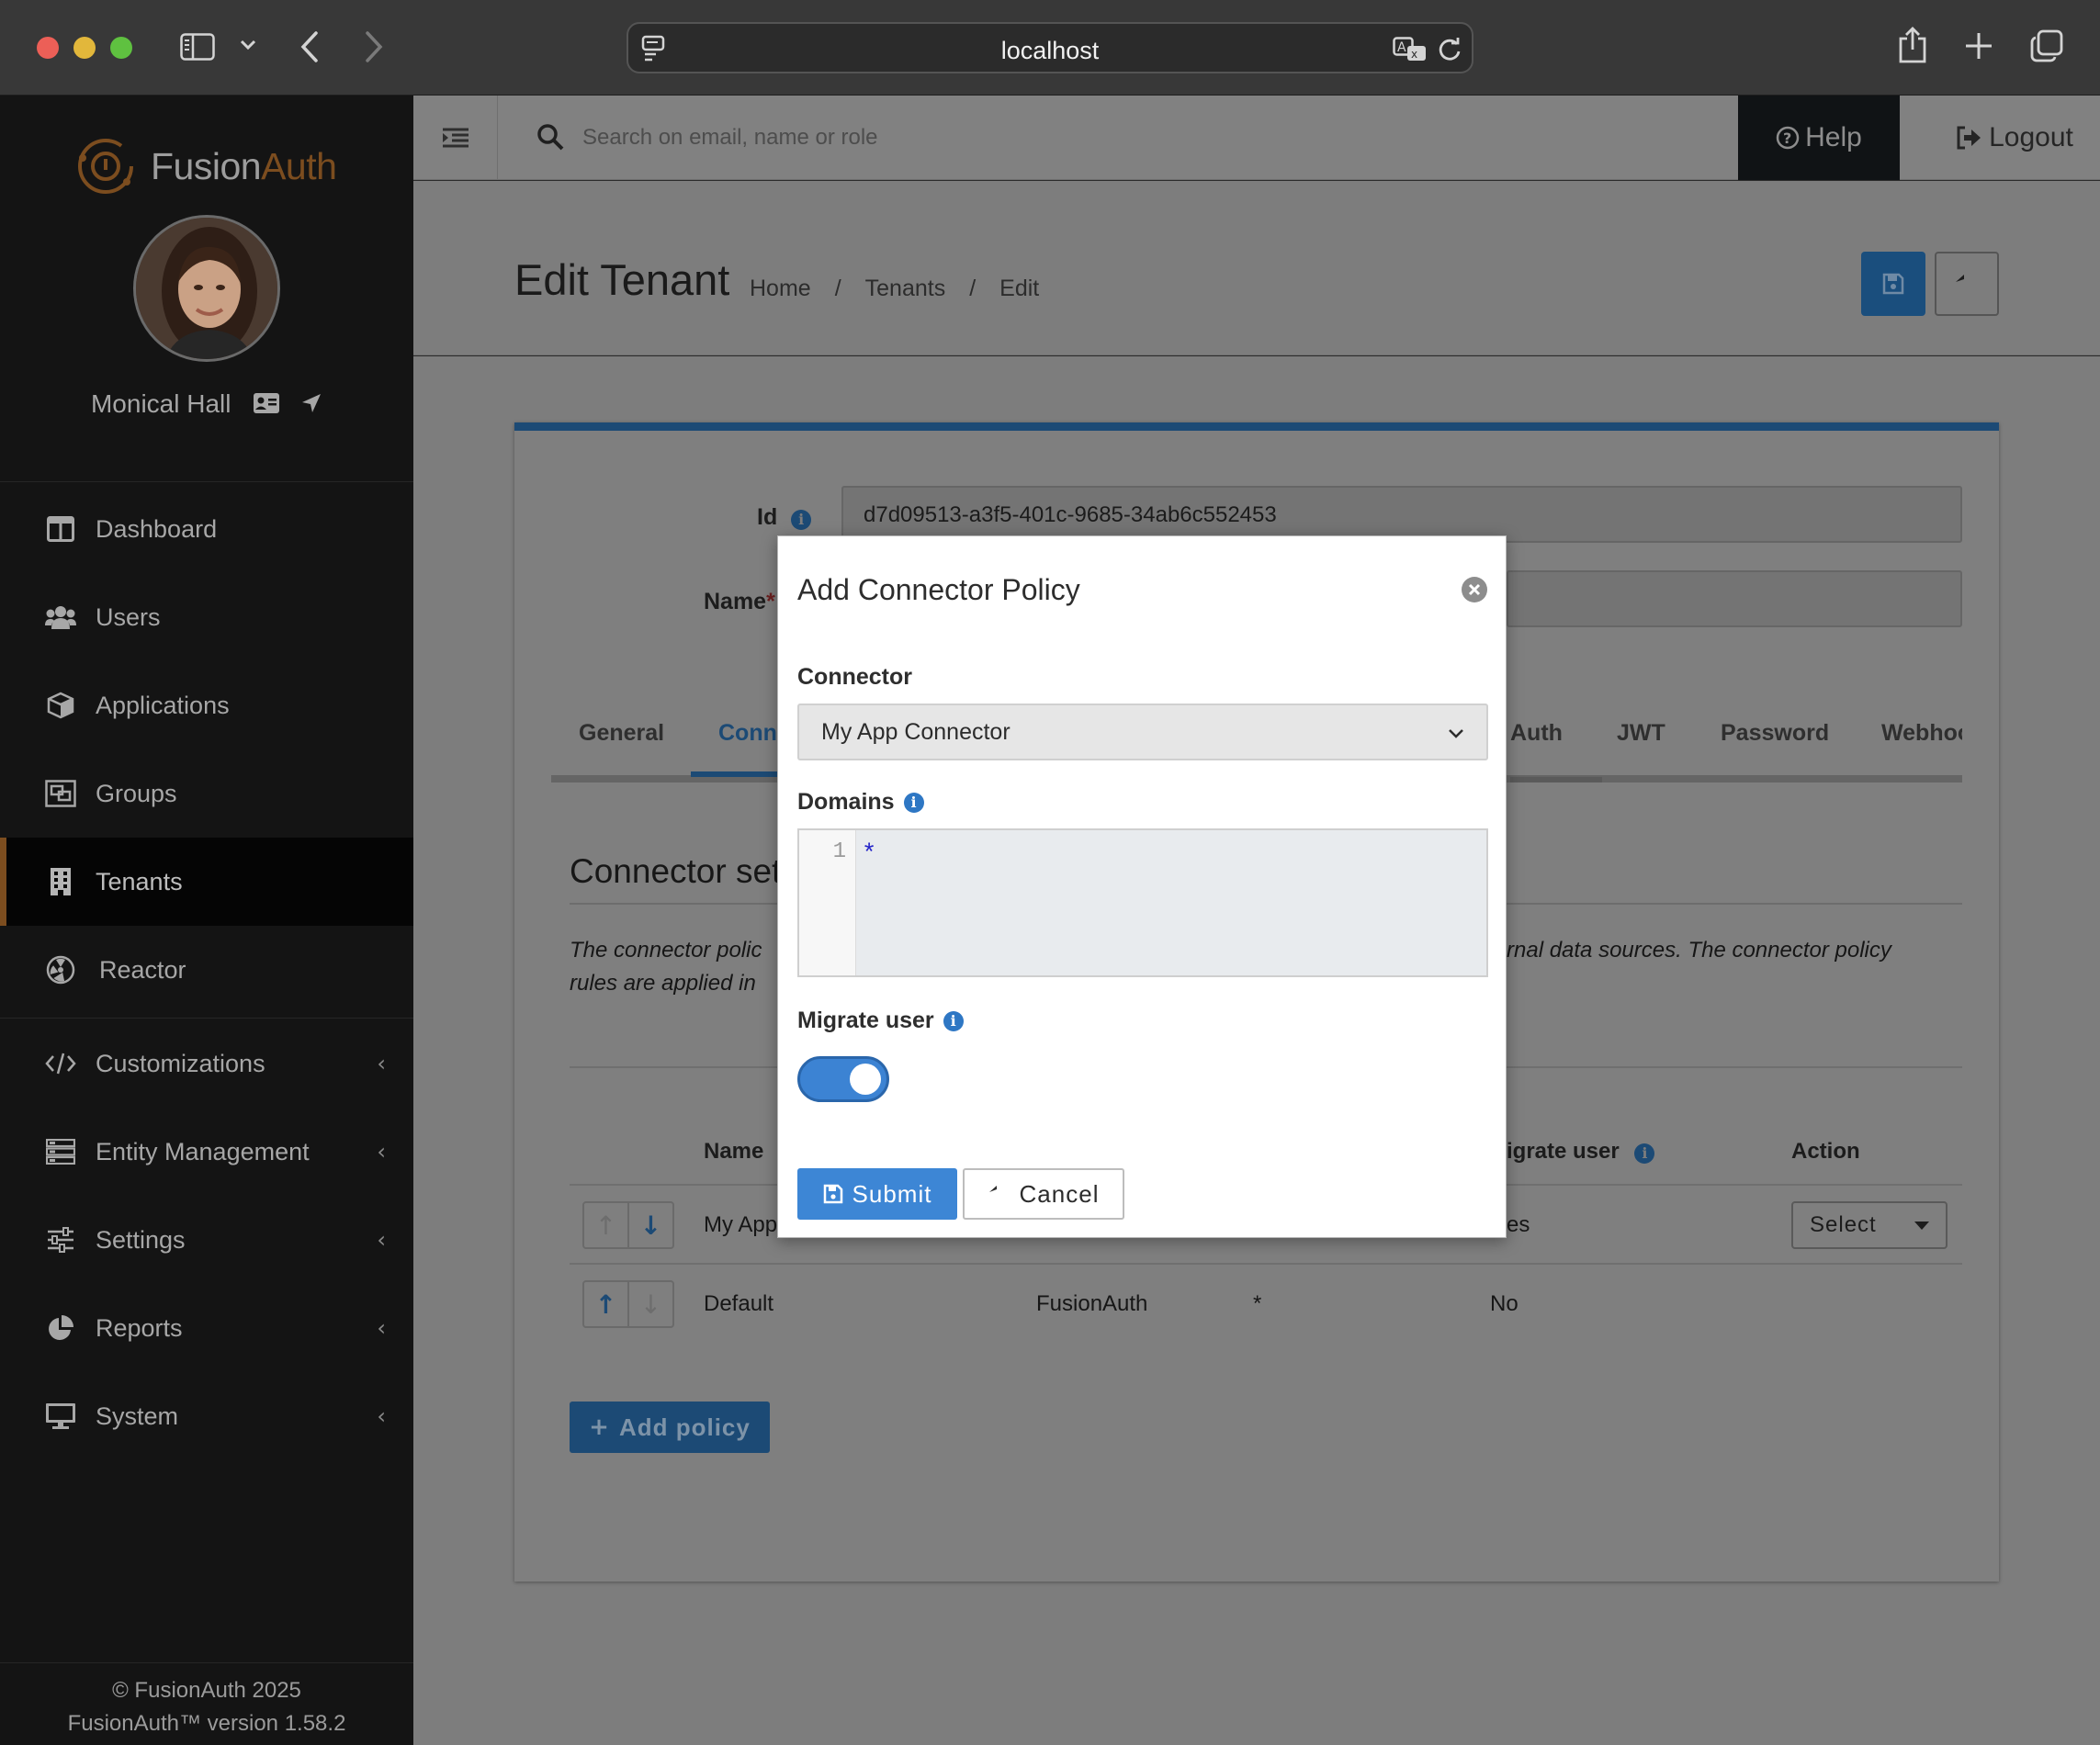 The width and height of the screenshot is (2100, 1745). What do you see at coordinates (1401, 514) in the screenshot?
I see `id-field: d7d09513-a3f5-401c-9685-34ab6c552453` at bounding box center [1401, 514].